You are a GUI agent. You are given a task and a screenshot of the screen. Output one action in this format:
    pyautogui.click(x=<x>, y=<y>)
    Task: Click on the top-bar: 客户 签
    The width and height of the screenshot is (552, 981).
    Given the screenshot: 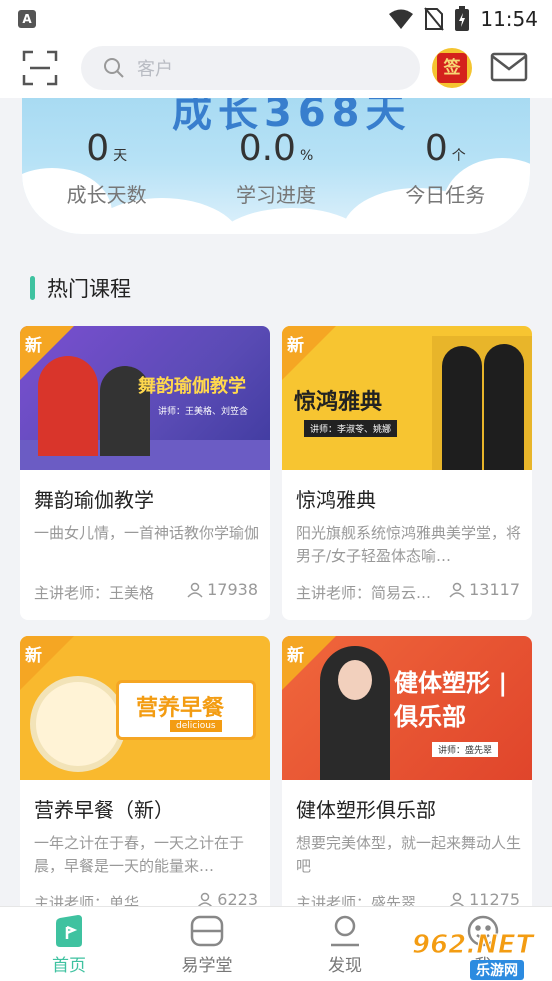 What is the action you would take?
    pyautogui.click(x=276, y=68)
    